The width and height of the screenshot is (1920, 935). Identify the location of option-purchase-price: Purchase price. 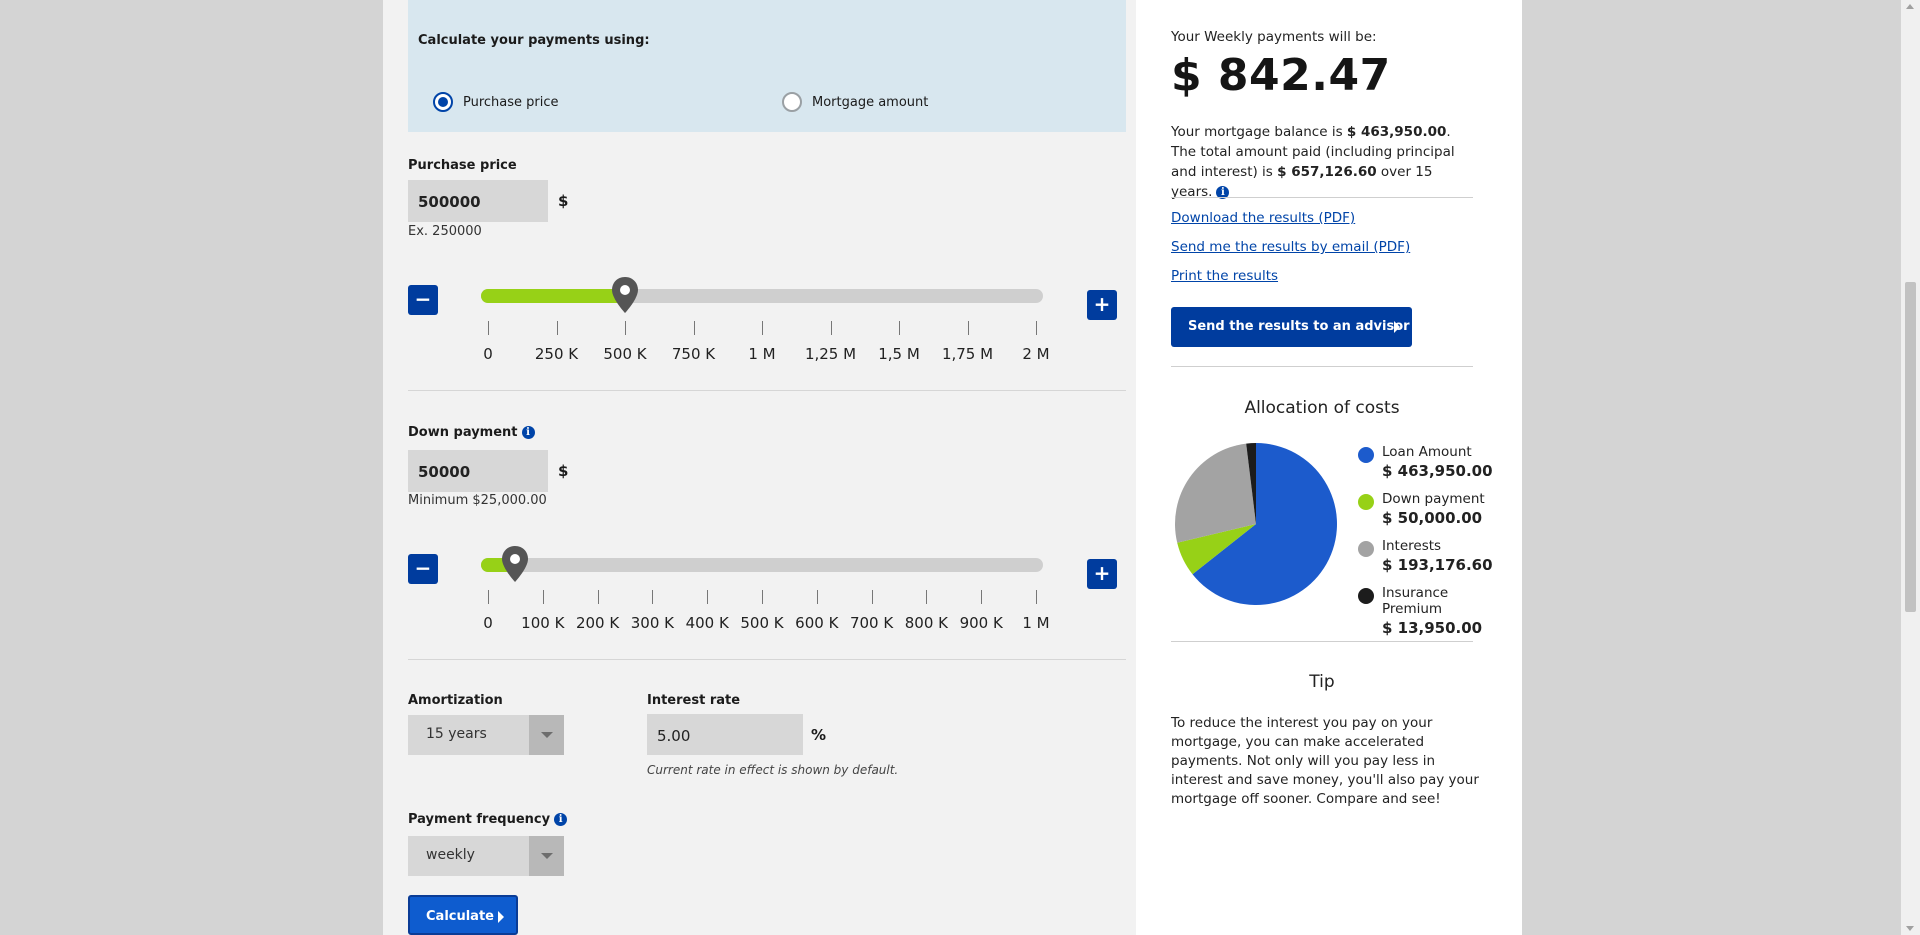
(496, 102).